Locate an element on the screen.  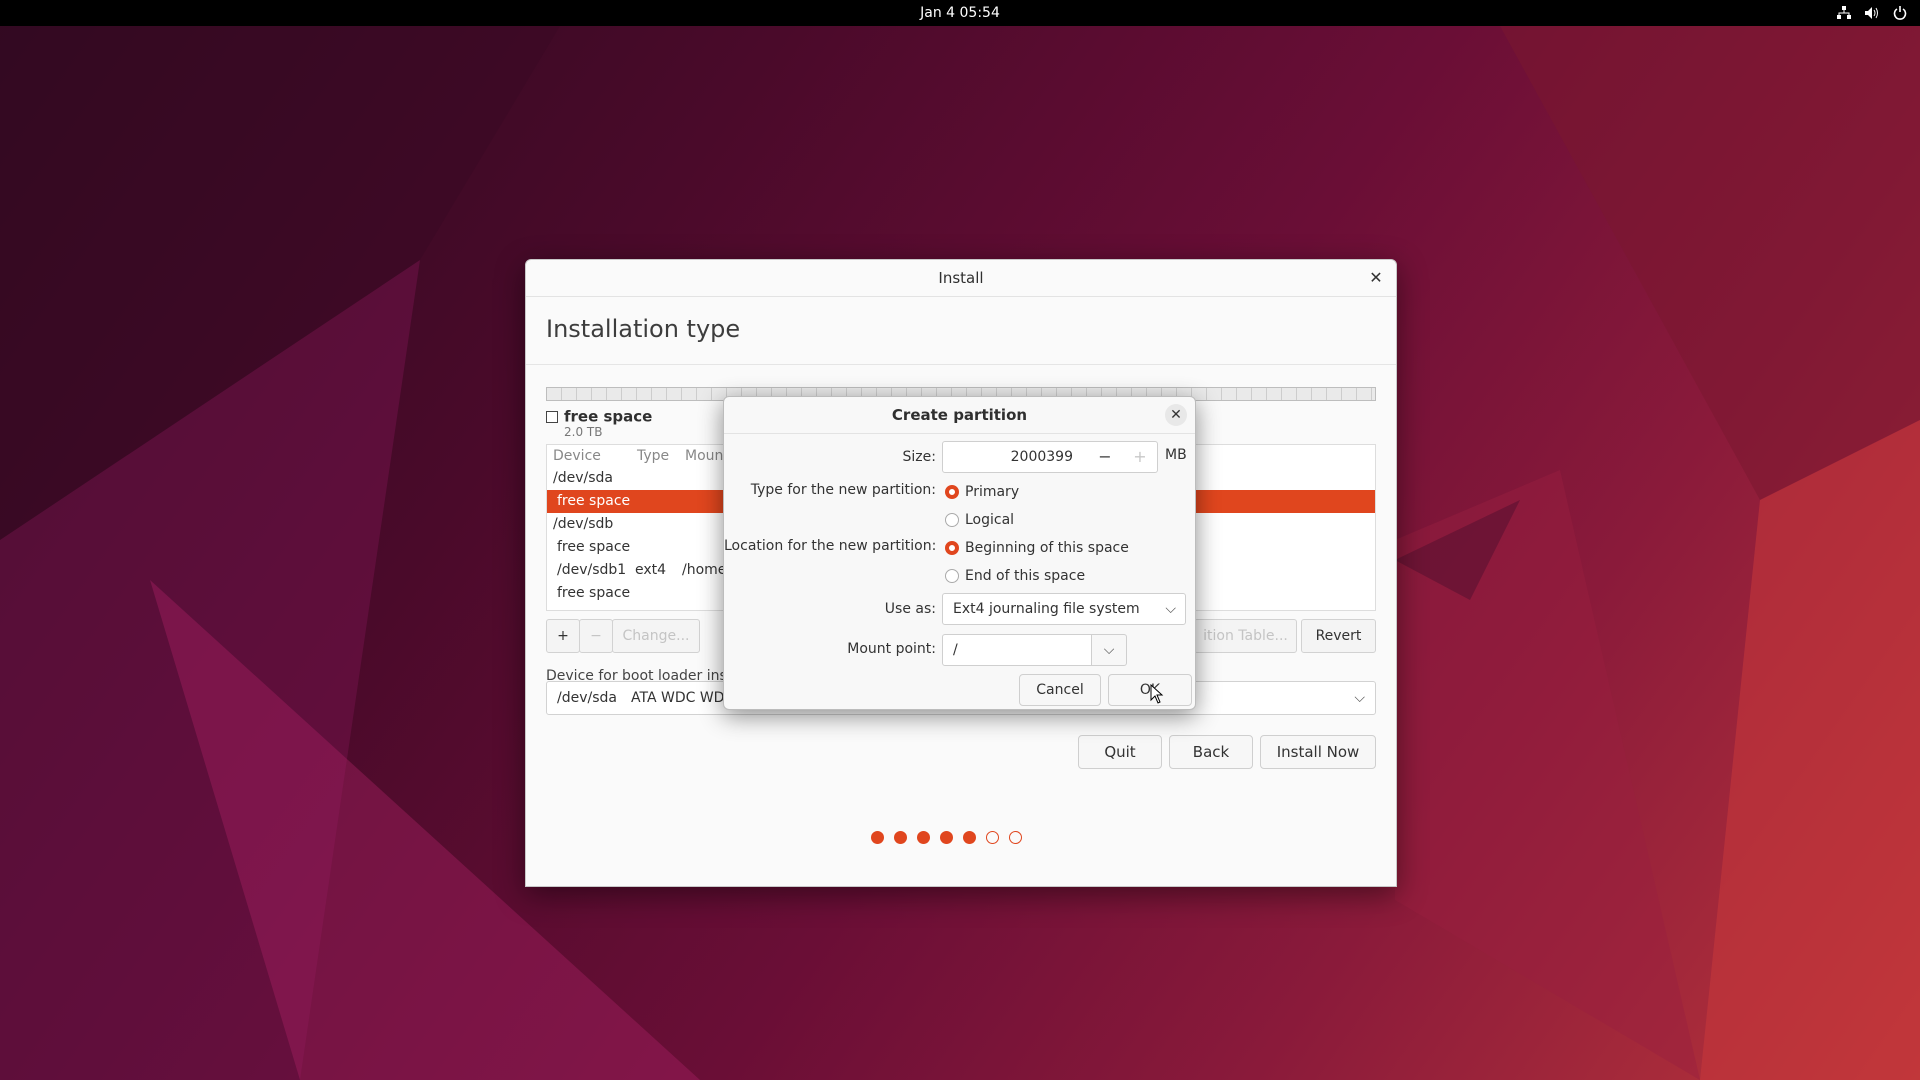
clock: Jan 4 05:54 is located at coordinates (960, 13).